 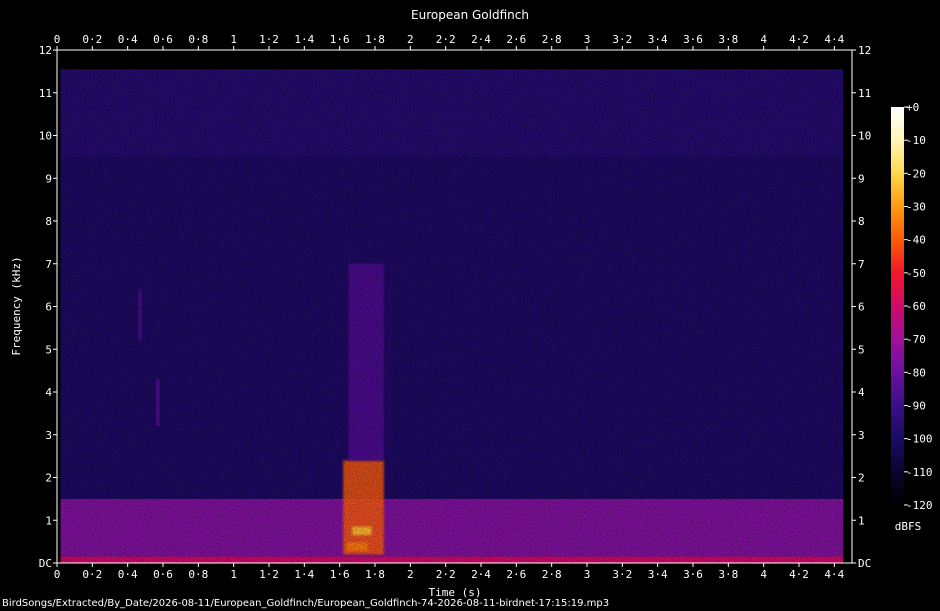 I want to click on colorbar-tick-label: -110, so click(x=919, y=472).